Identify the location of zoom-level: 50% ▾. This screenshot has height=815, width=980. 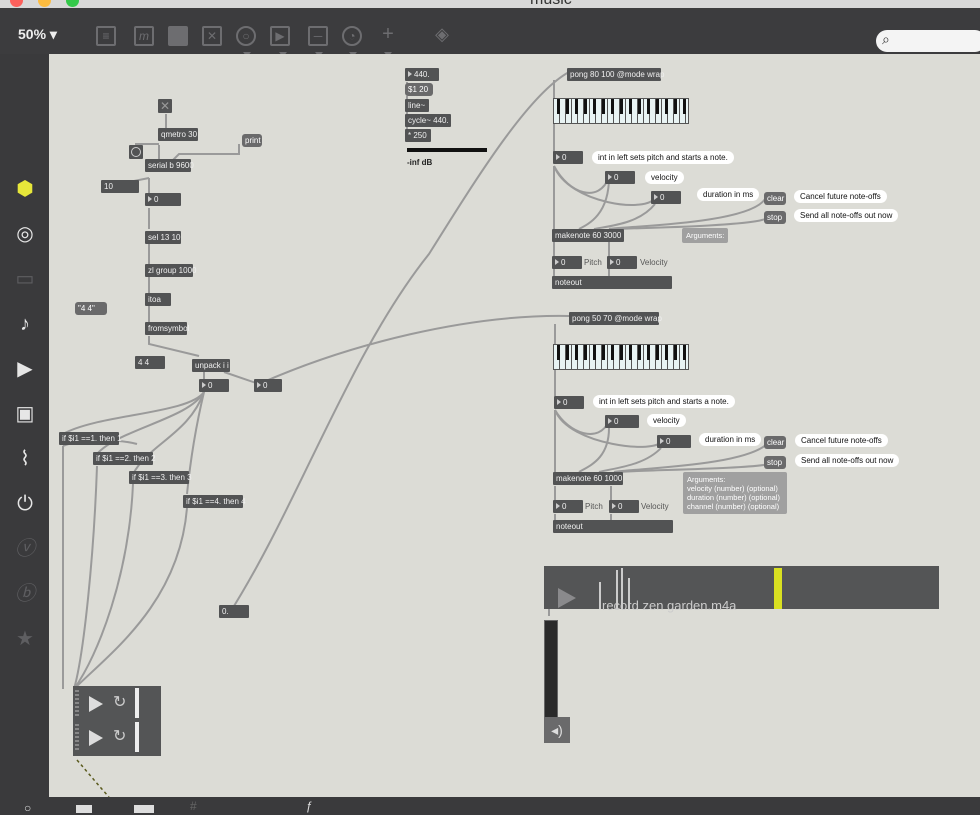
(37, 34).